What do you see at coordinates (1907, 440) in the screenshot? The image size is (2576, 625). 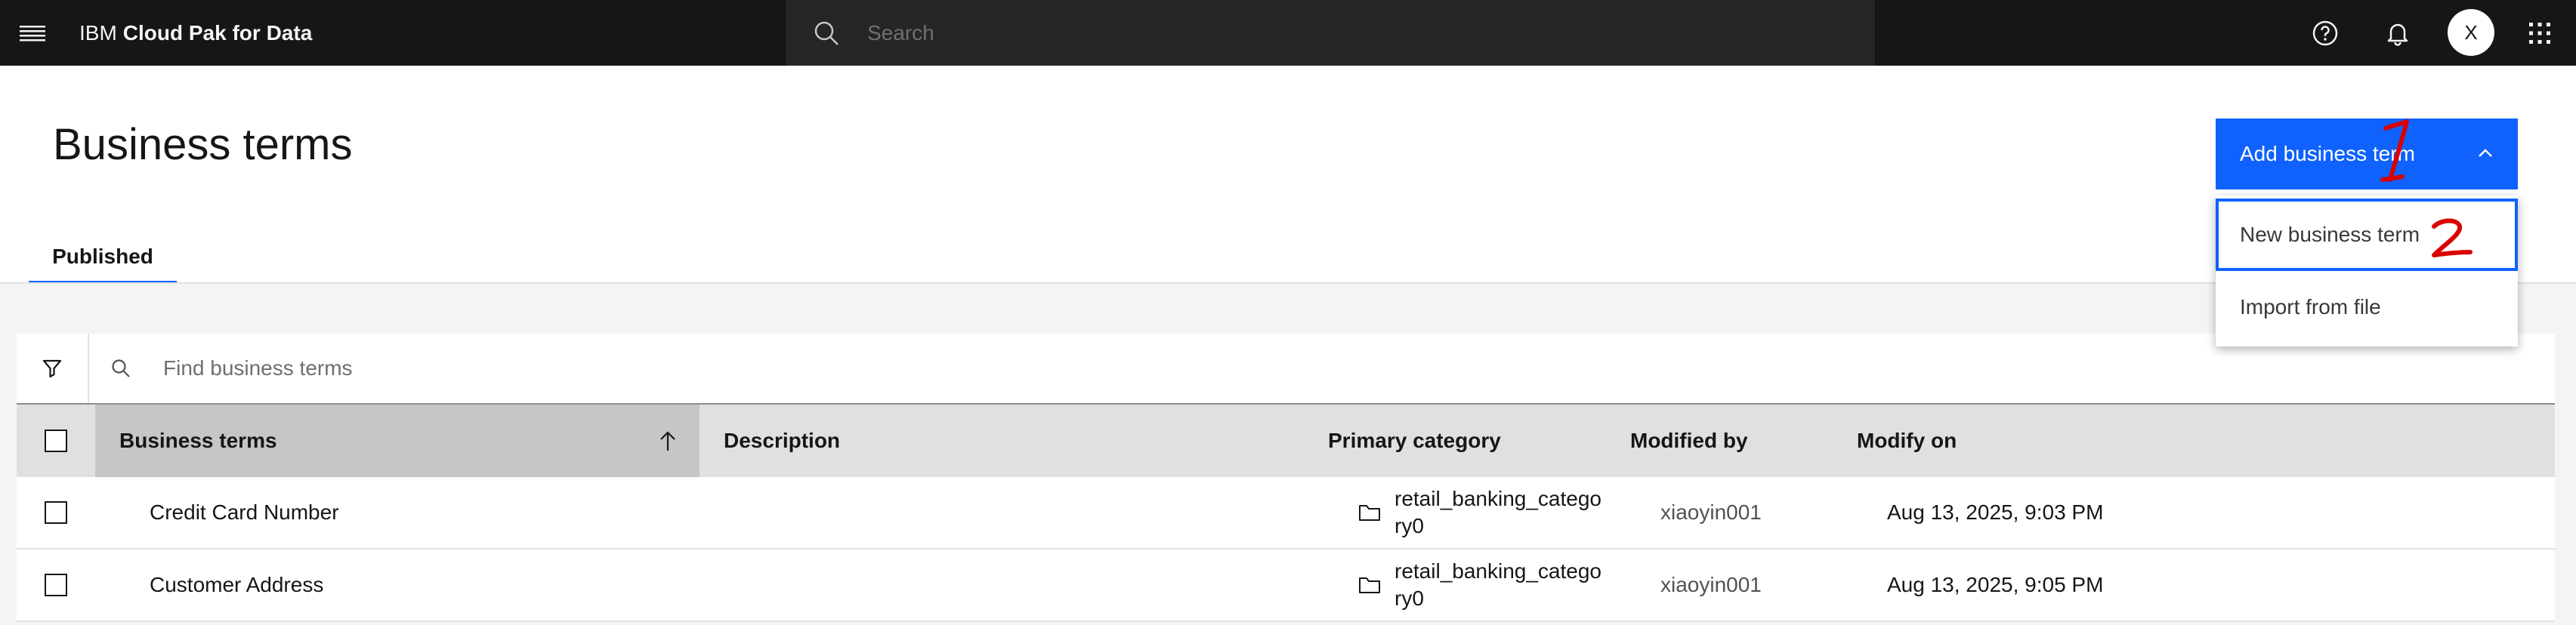 I see `column-label: Modify on` at bounding box center [1907, 440].